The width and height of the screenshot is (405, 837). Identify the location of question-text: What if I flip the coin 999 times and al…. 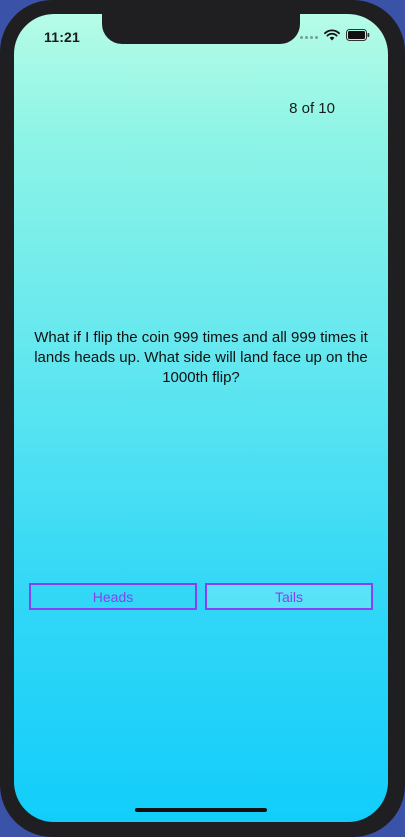
(201, 357).